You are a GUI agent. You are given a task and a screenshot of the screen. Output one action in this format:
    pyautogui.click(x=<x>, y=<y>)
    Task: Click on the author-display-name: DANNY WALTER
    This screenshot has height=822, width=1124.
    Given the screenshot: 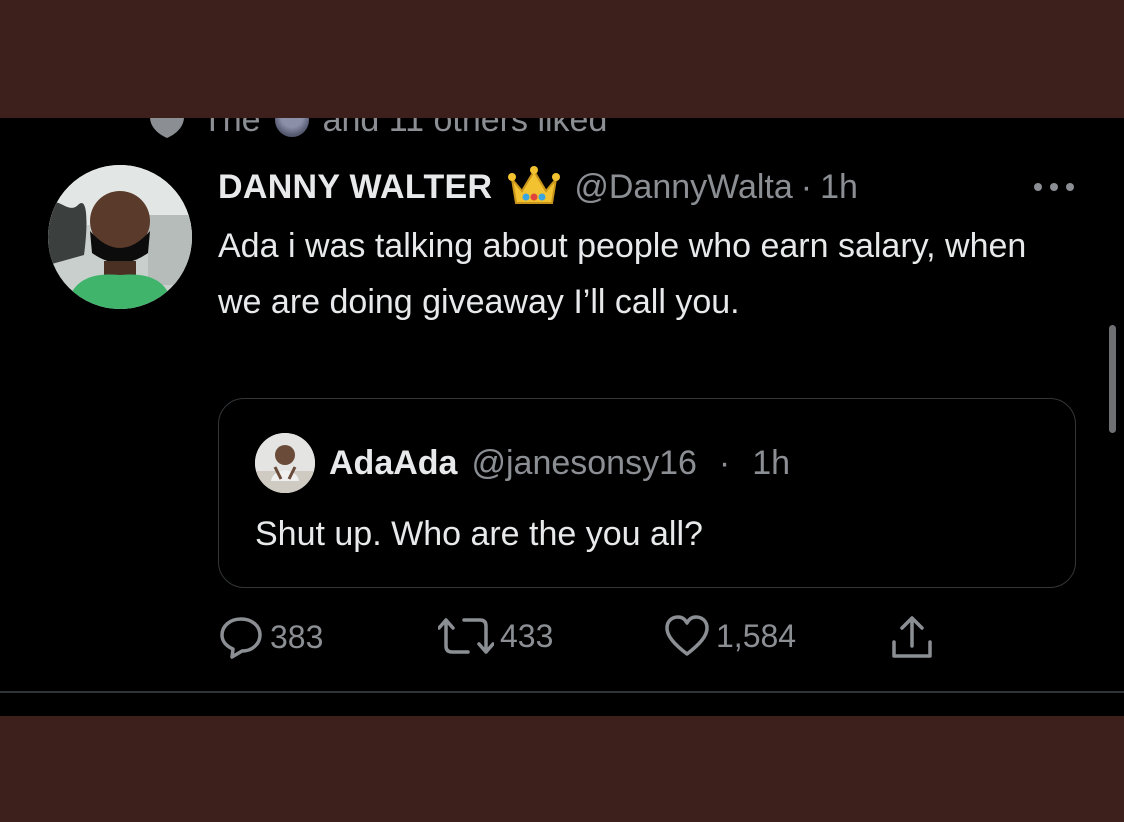 What is the action you would take?
    pyautogui.click(x=355, y=187)
    